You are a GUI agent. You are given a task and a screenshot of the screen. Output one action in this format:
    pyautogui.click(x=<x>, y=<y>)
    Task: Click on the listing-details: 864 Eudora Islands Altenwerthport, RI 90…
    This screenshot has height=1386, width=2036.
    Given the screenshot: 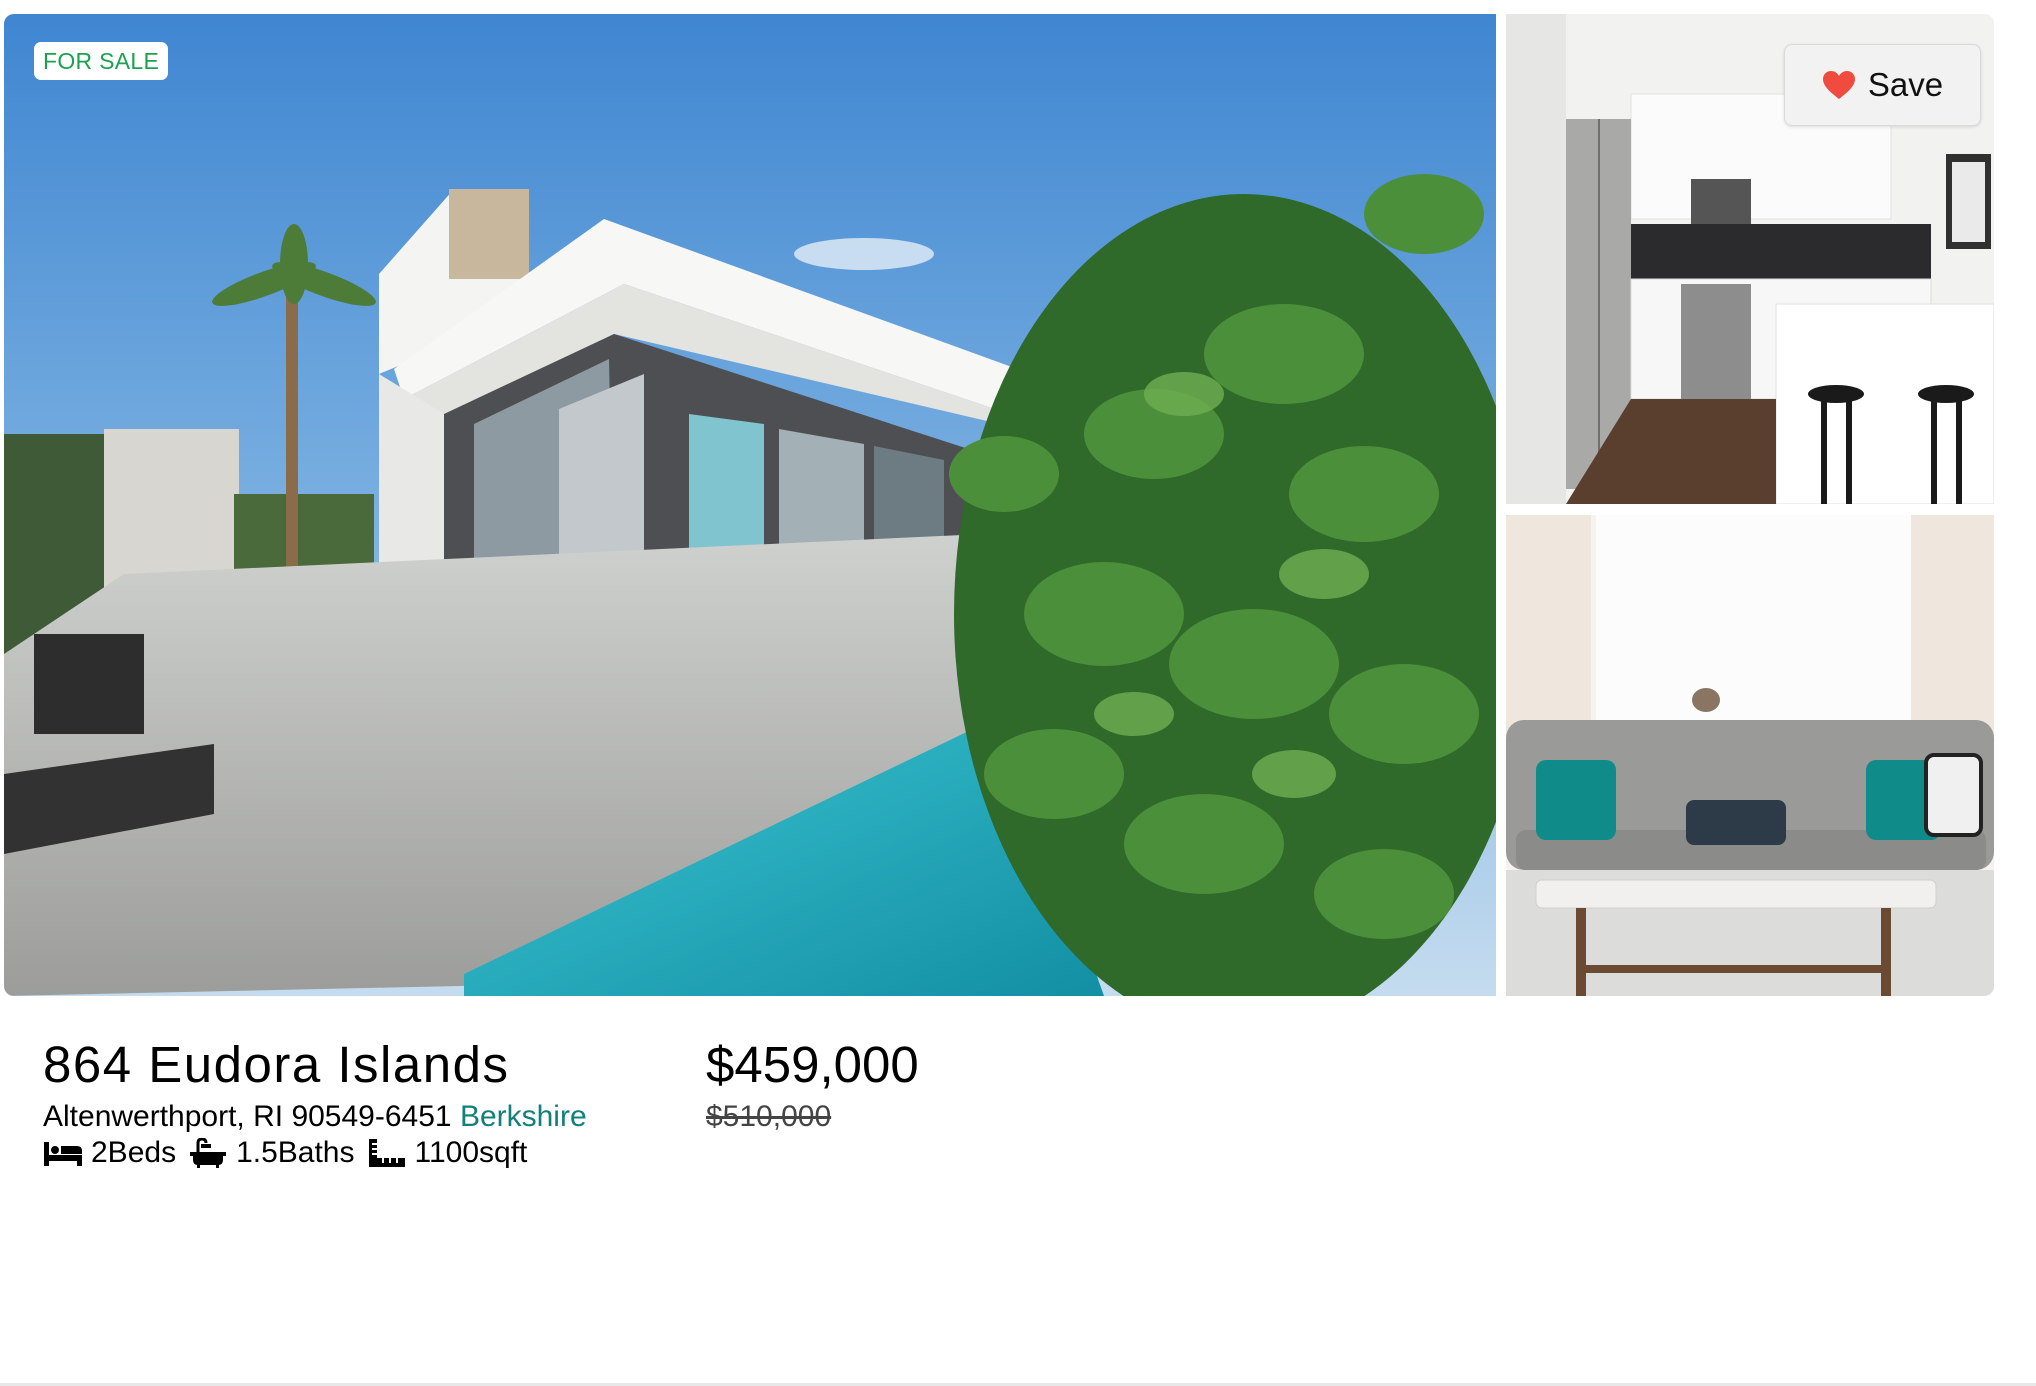 What is the action you would take?
    pyautogui.click(x=1018, y=1104)
    